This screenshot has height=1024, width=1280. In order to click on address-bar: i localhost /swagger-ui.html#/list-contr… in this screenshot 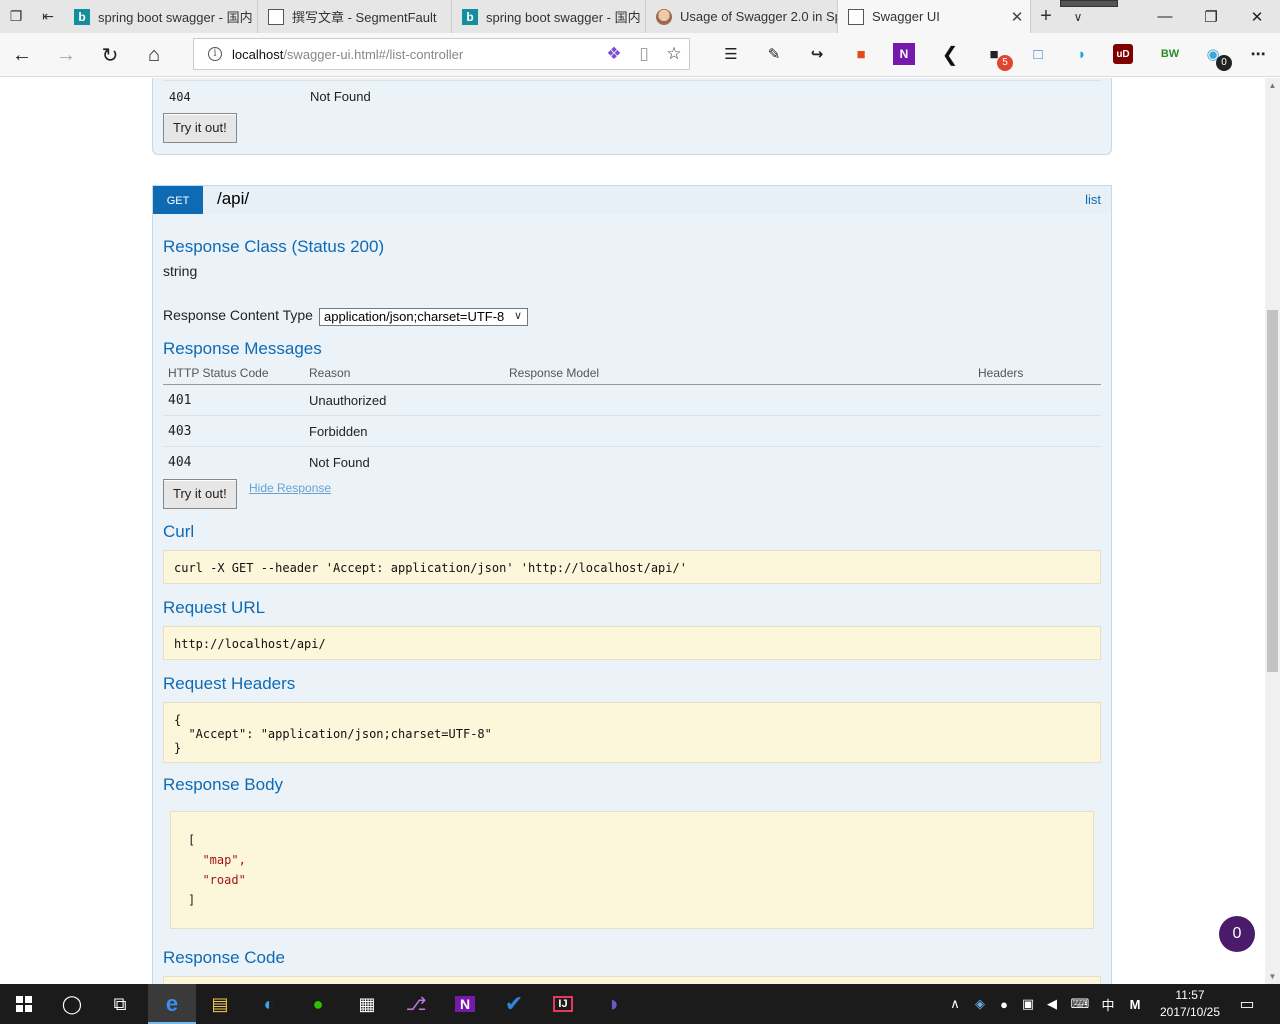, I will do `click(441, 54)`.